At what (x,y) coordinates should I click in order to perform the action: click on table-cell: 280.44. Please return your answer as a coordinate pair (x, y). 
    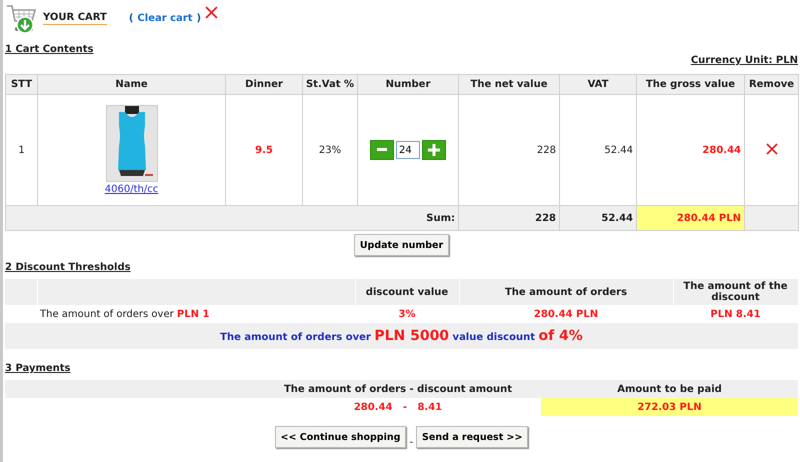
    Looking at the image, I should click on (690, 150).